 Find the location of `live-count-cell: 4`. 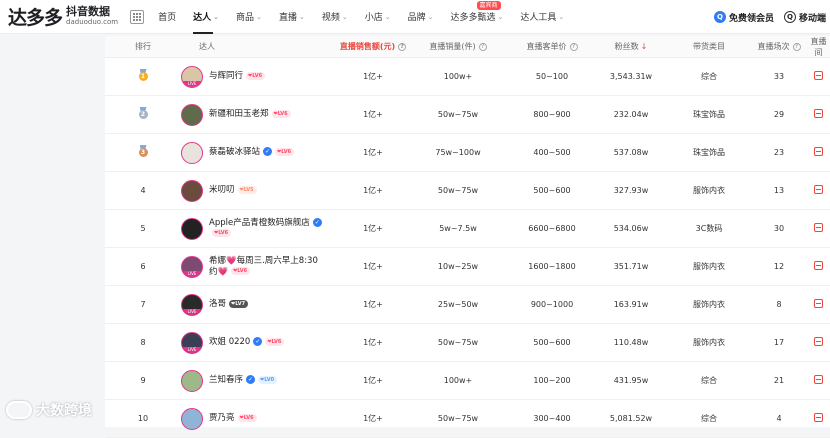

live-count-cell: 4 is located at coordinates (779, 418).